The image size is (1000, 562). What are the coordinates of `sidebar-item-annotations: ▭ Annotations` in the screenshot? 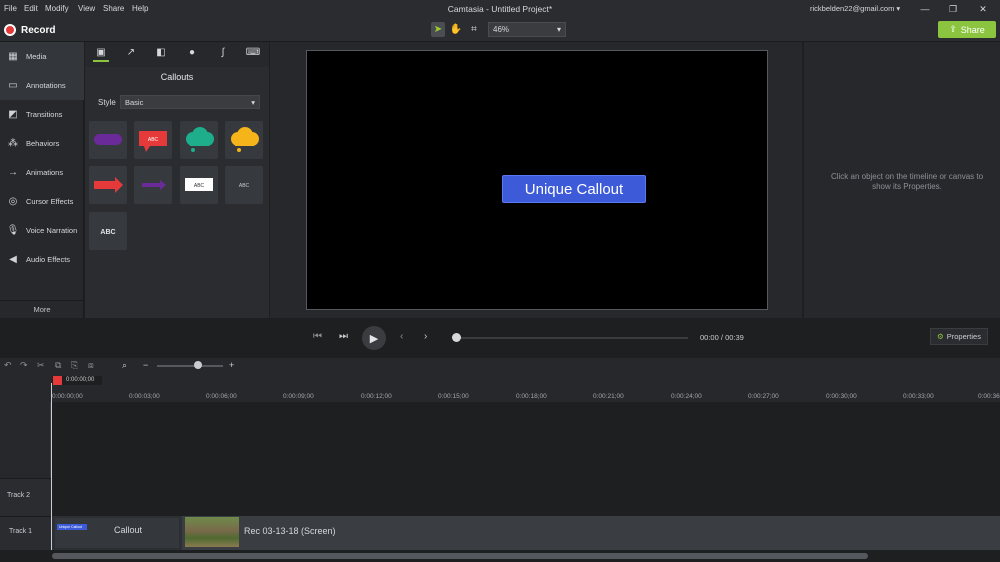 It's located at (42, 85).